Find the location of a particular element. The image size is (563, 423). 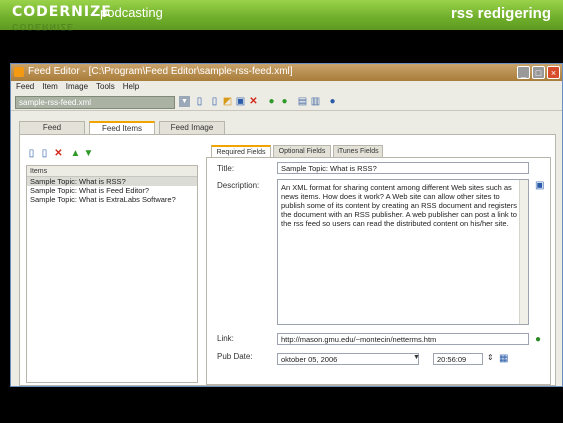

menu-item: Item is located at coordinates (50, 87).